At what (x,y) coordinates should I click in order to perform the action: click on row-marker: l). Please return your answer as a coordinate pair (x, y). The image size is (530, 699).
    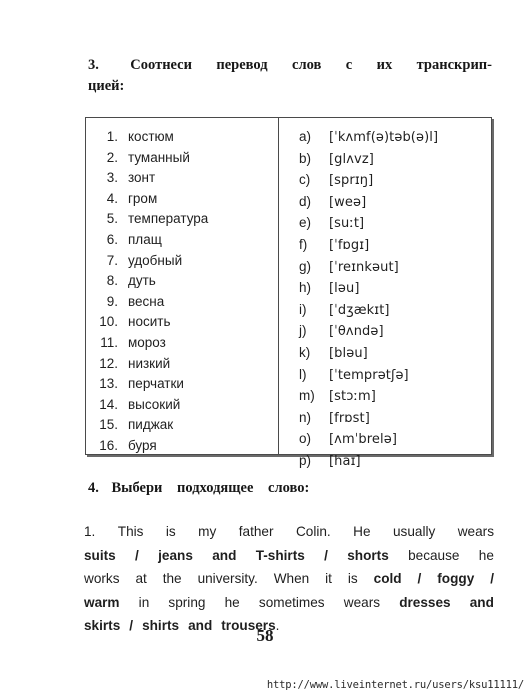
    Looking at the image, I should click on (303, 374).